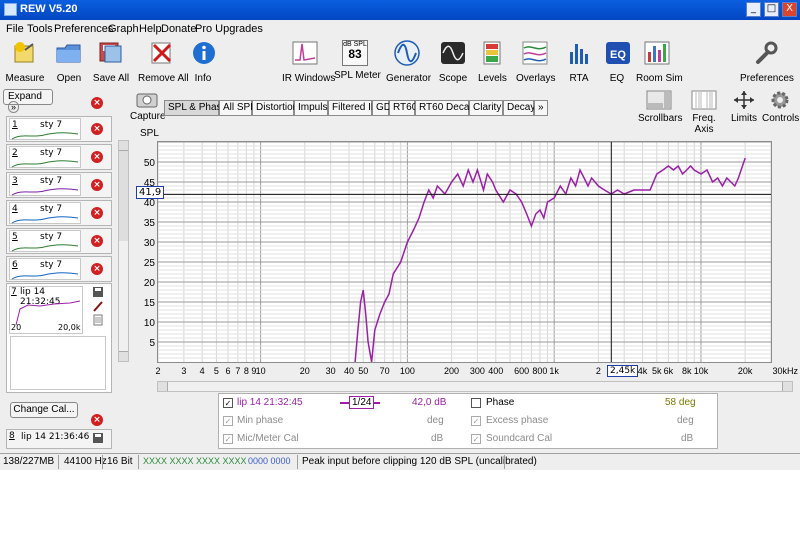 The image size is (800, 547). What do you see at coordinates (40, 29) in the screenshot?
I see `menu-tools: Tools` at bounding box center [40, 29].